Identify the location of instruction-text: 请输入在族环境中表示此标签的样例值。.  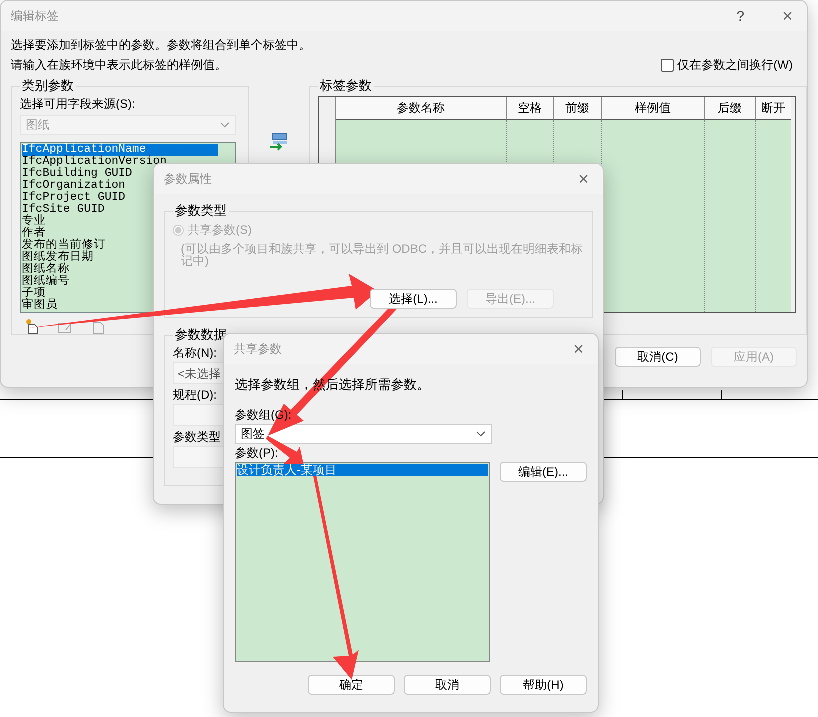
(119, 65).